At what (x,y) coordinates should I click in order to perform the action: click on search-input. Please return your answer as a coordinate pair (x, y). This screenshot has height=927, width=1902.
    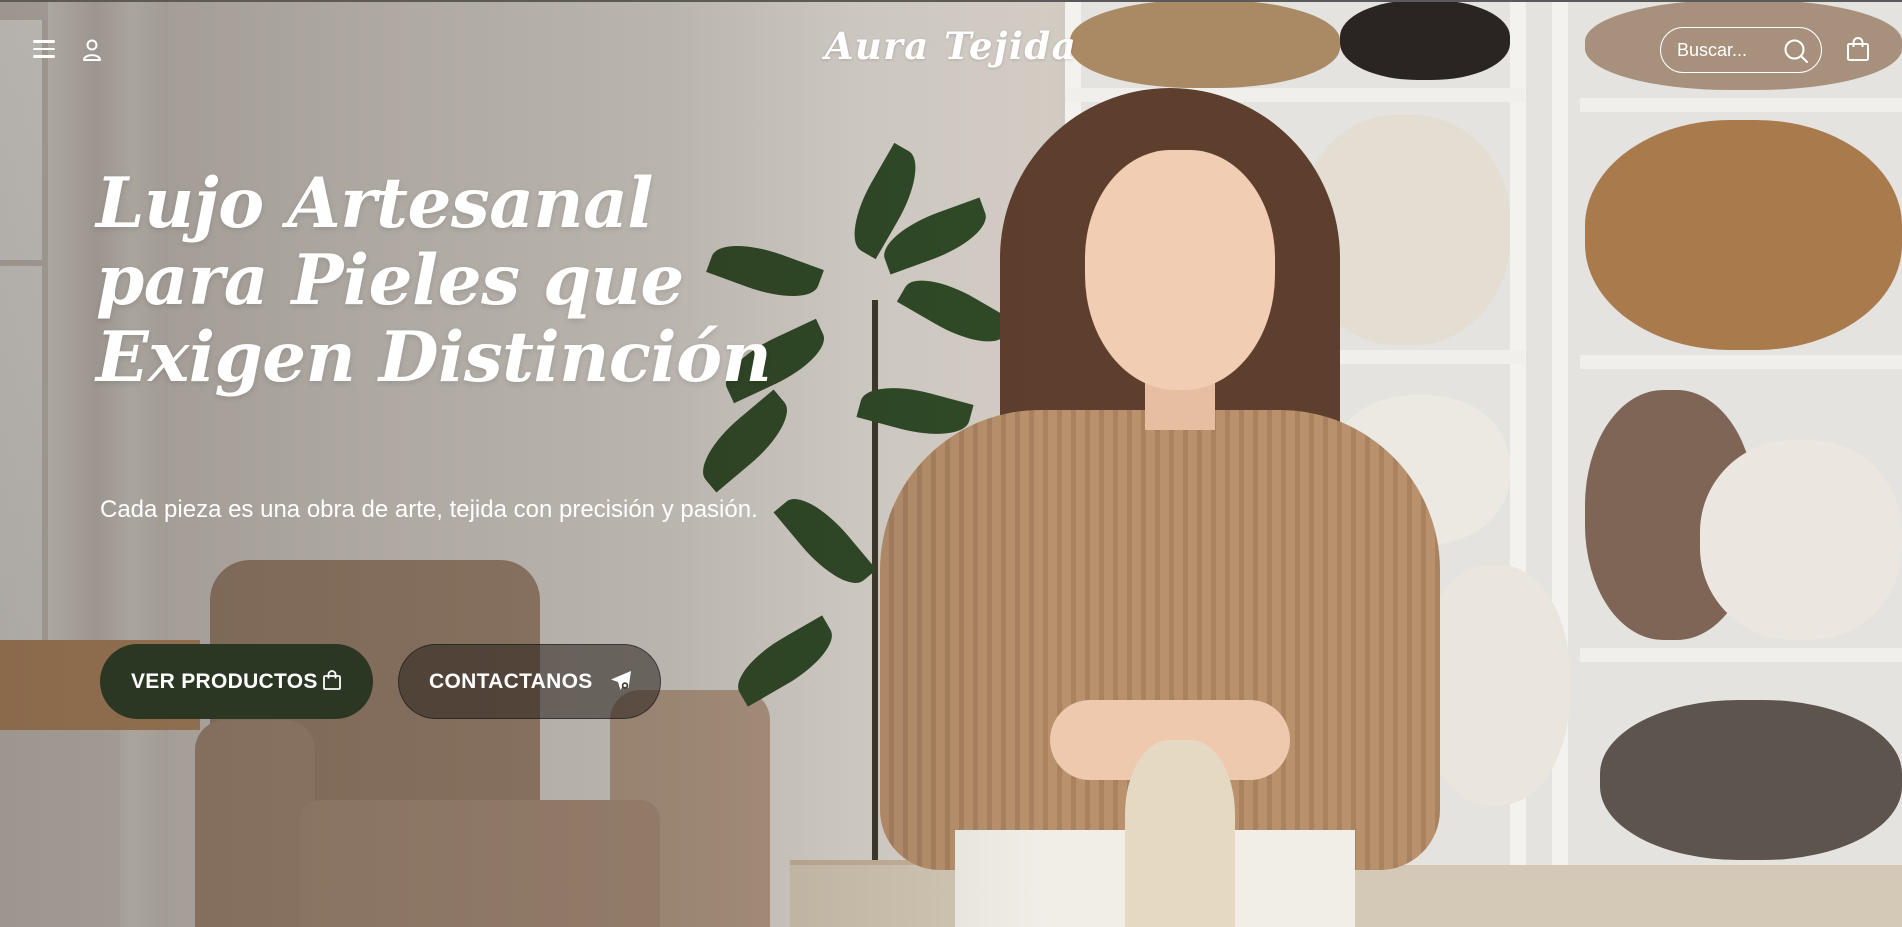
    Looking at the image, I should click on (1727, 50).